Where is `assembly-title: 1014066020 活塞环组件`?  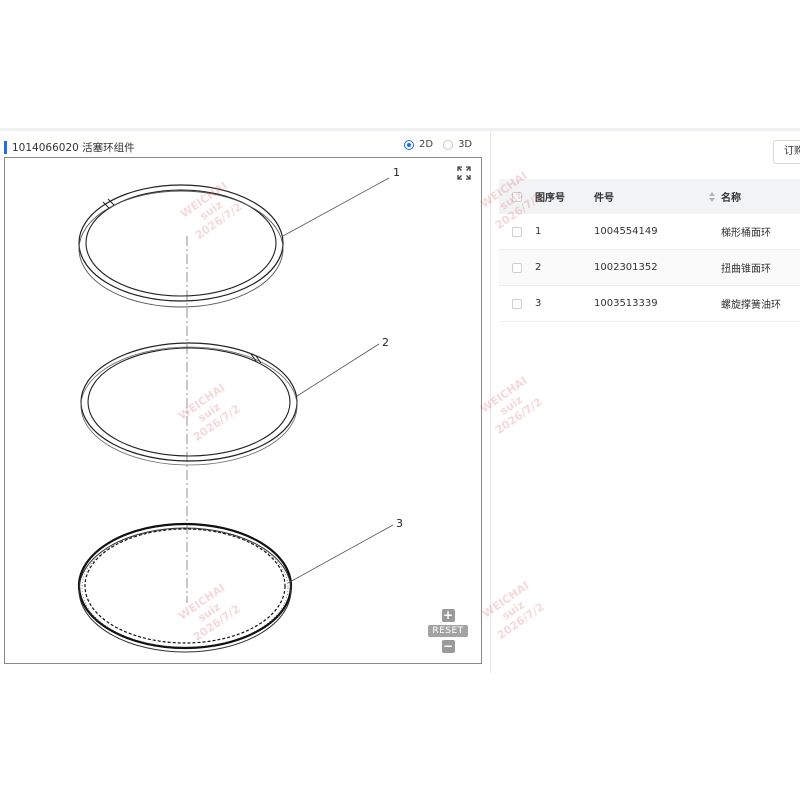
assembly-title: 1014066020 活塞环组件 is located at coordinates (69, 147).